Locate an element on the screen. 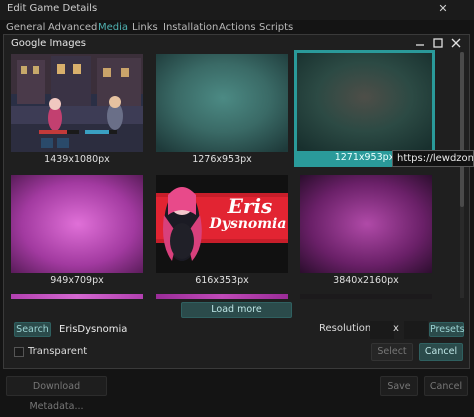  image-size-caption: 1439x1080px is located at coordinates (77, 159).